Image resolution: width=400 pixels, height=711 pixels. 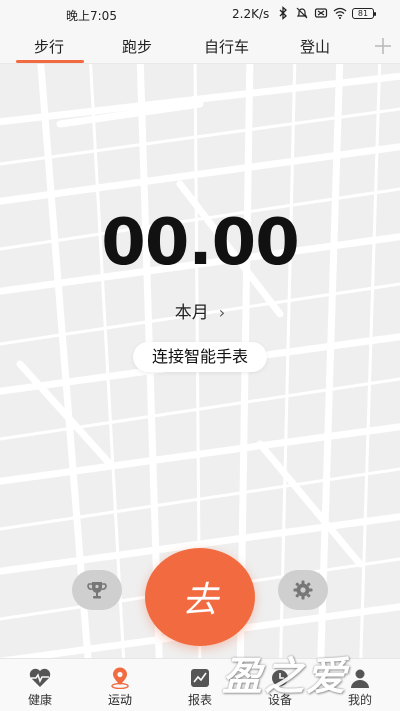 I want to click on status-bar: 晚上7:05 2.2K/s 81, so click(x=200, y=14).